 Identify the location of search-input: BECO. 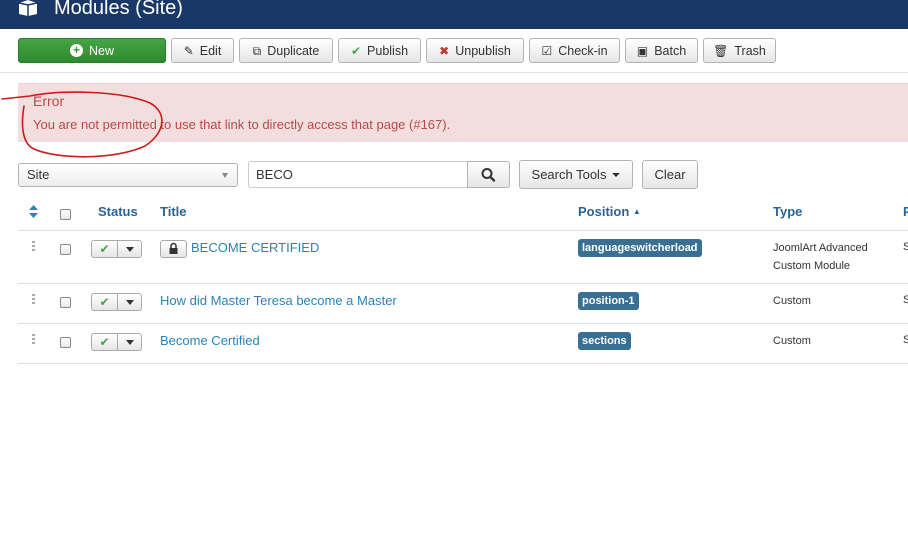
(358, 174).